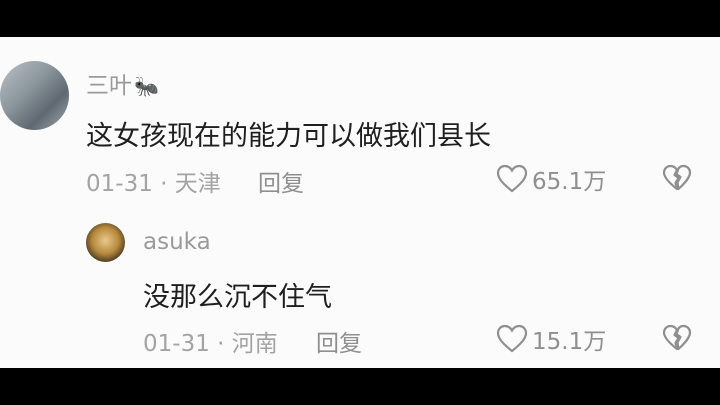 The image size is (720, 405). I want to click on reply-text: 没那么沉不住气, so click(237, 297).